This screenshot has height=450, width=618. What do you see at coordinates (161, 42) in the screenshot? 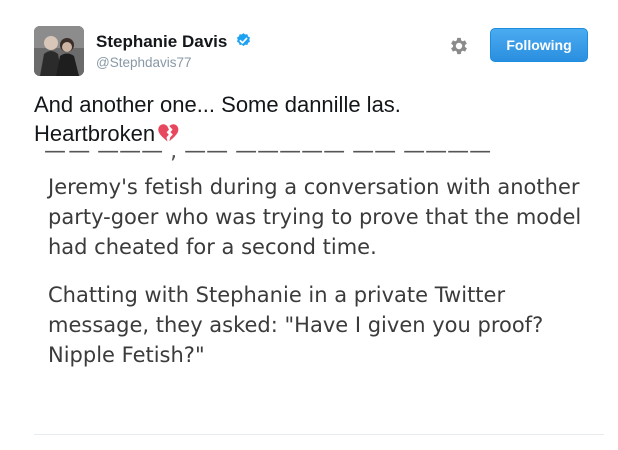
I see `display-name: Stephanie Davis` at bounding box center [161, 42].